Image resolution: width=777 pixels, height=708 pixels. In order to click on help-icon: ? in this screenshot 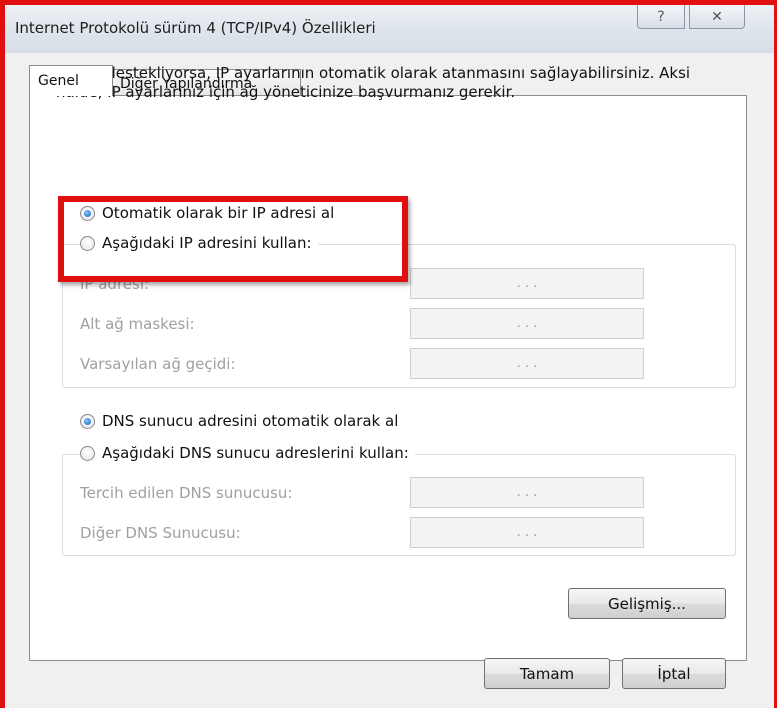, I will do `click(661, 16)`.